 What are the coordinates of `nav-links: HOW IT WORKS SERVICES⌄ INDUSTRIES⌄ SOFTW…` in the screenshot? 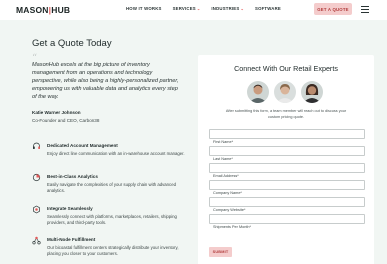 It's located at (203, 8).